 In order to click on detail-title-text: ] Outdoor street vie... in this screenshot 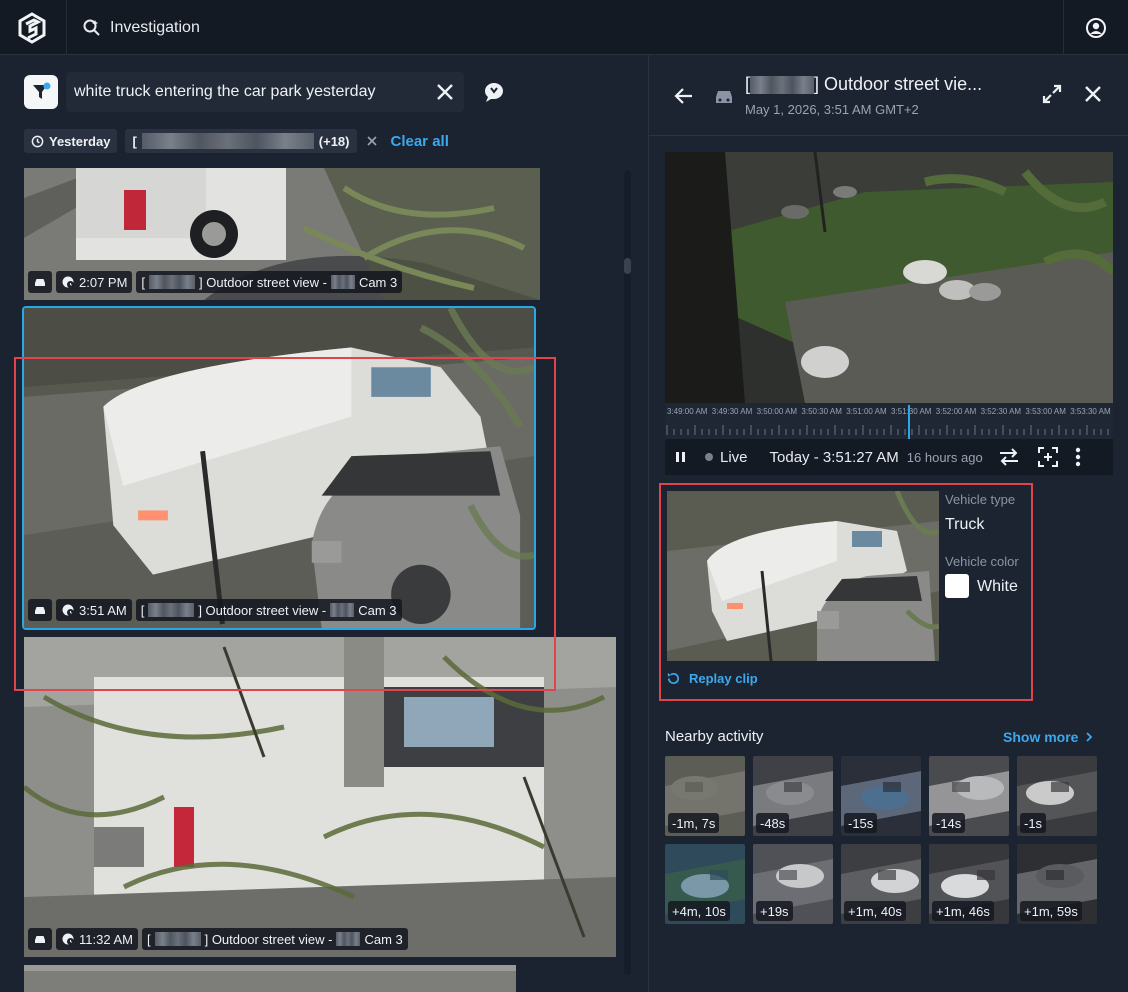, I will do `click(898, 84)`.